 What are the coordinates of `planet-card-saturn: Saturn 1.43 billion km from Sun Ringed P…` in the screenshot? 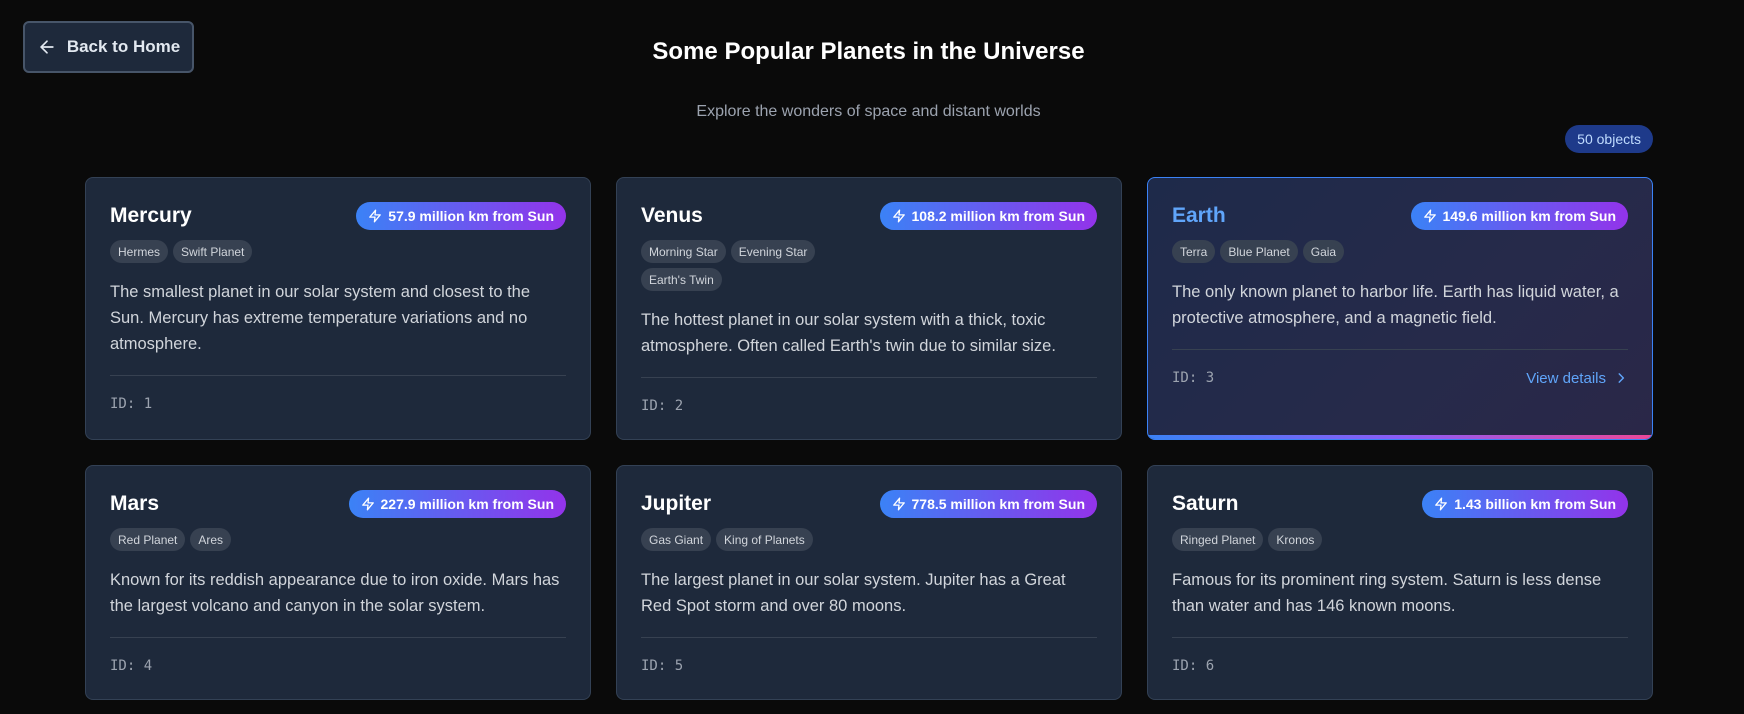 It's located at (1400, 582).